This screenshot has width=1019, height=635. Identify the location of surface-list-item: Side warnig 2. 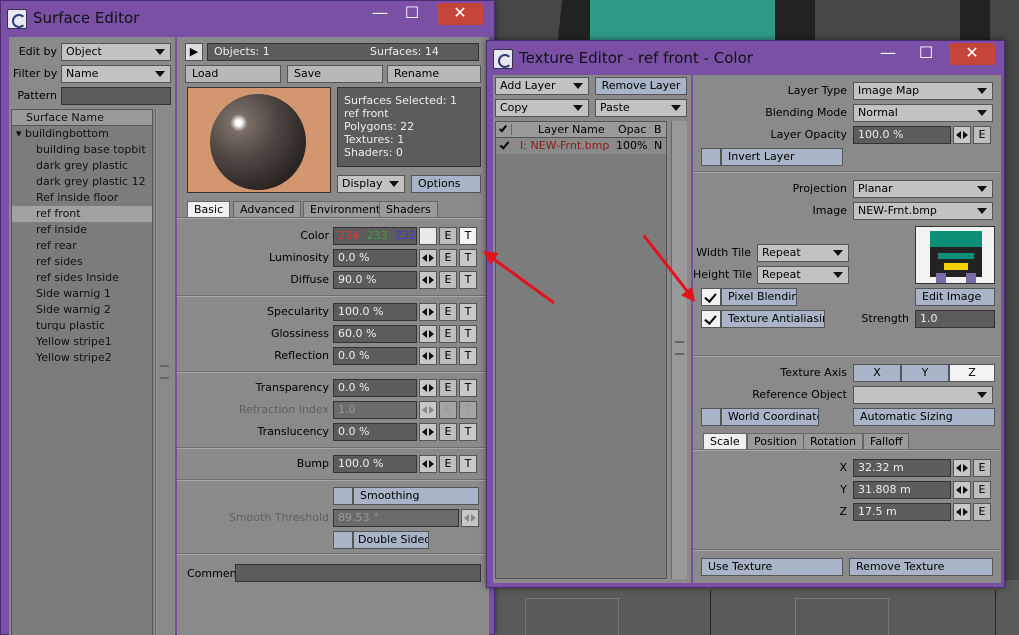
(82, 310).